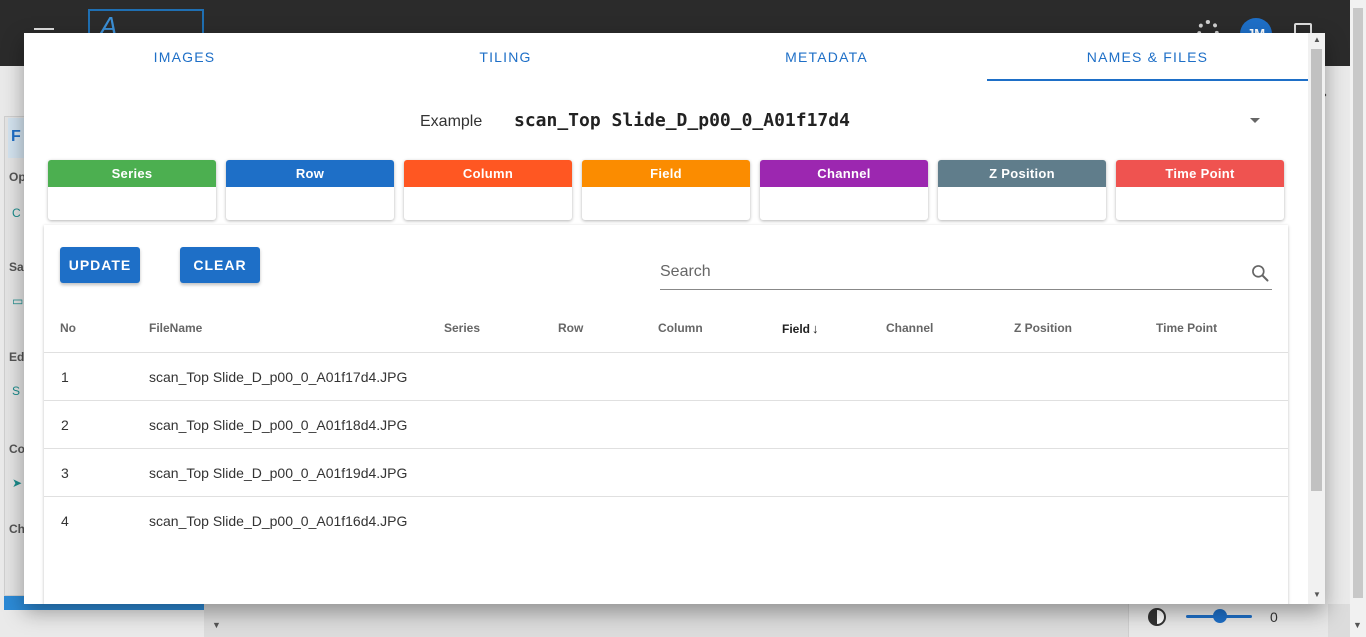  What do you see at coordinates (132, 190) in the screenshot?
I see `chip-series: Series` at bounding box center [132, 190].